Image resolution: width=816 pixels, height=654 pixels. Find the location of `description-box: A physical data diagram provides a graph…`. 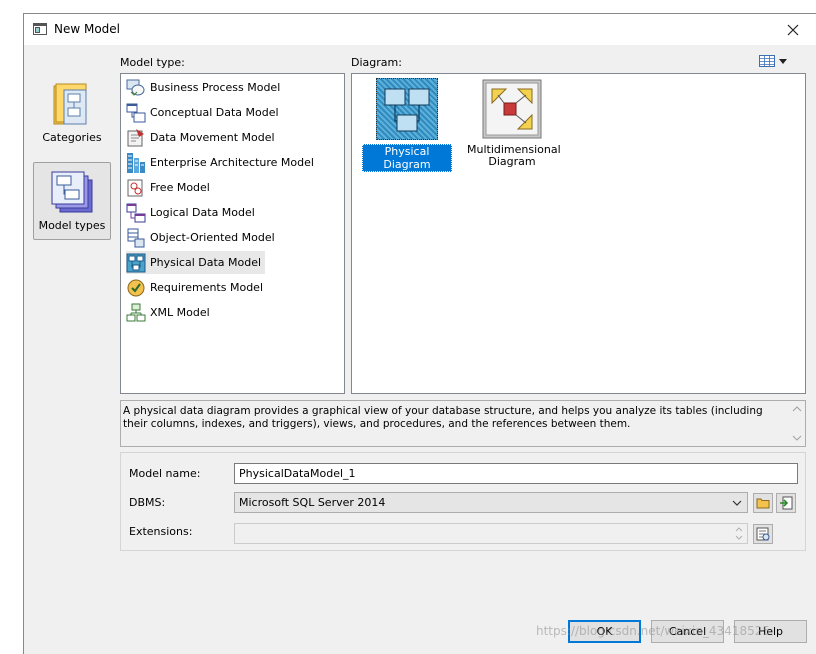

description-box: A physical data diagram provides a graph… is located at coordinates (463, 423).